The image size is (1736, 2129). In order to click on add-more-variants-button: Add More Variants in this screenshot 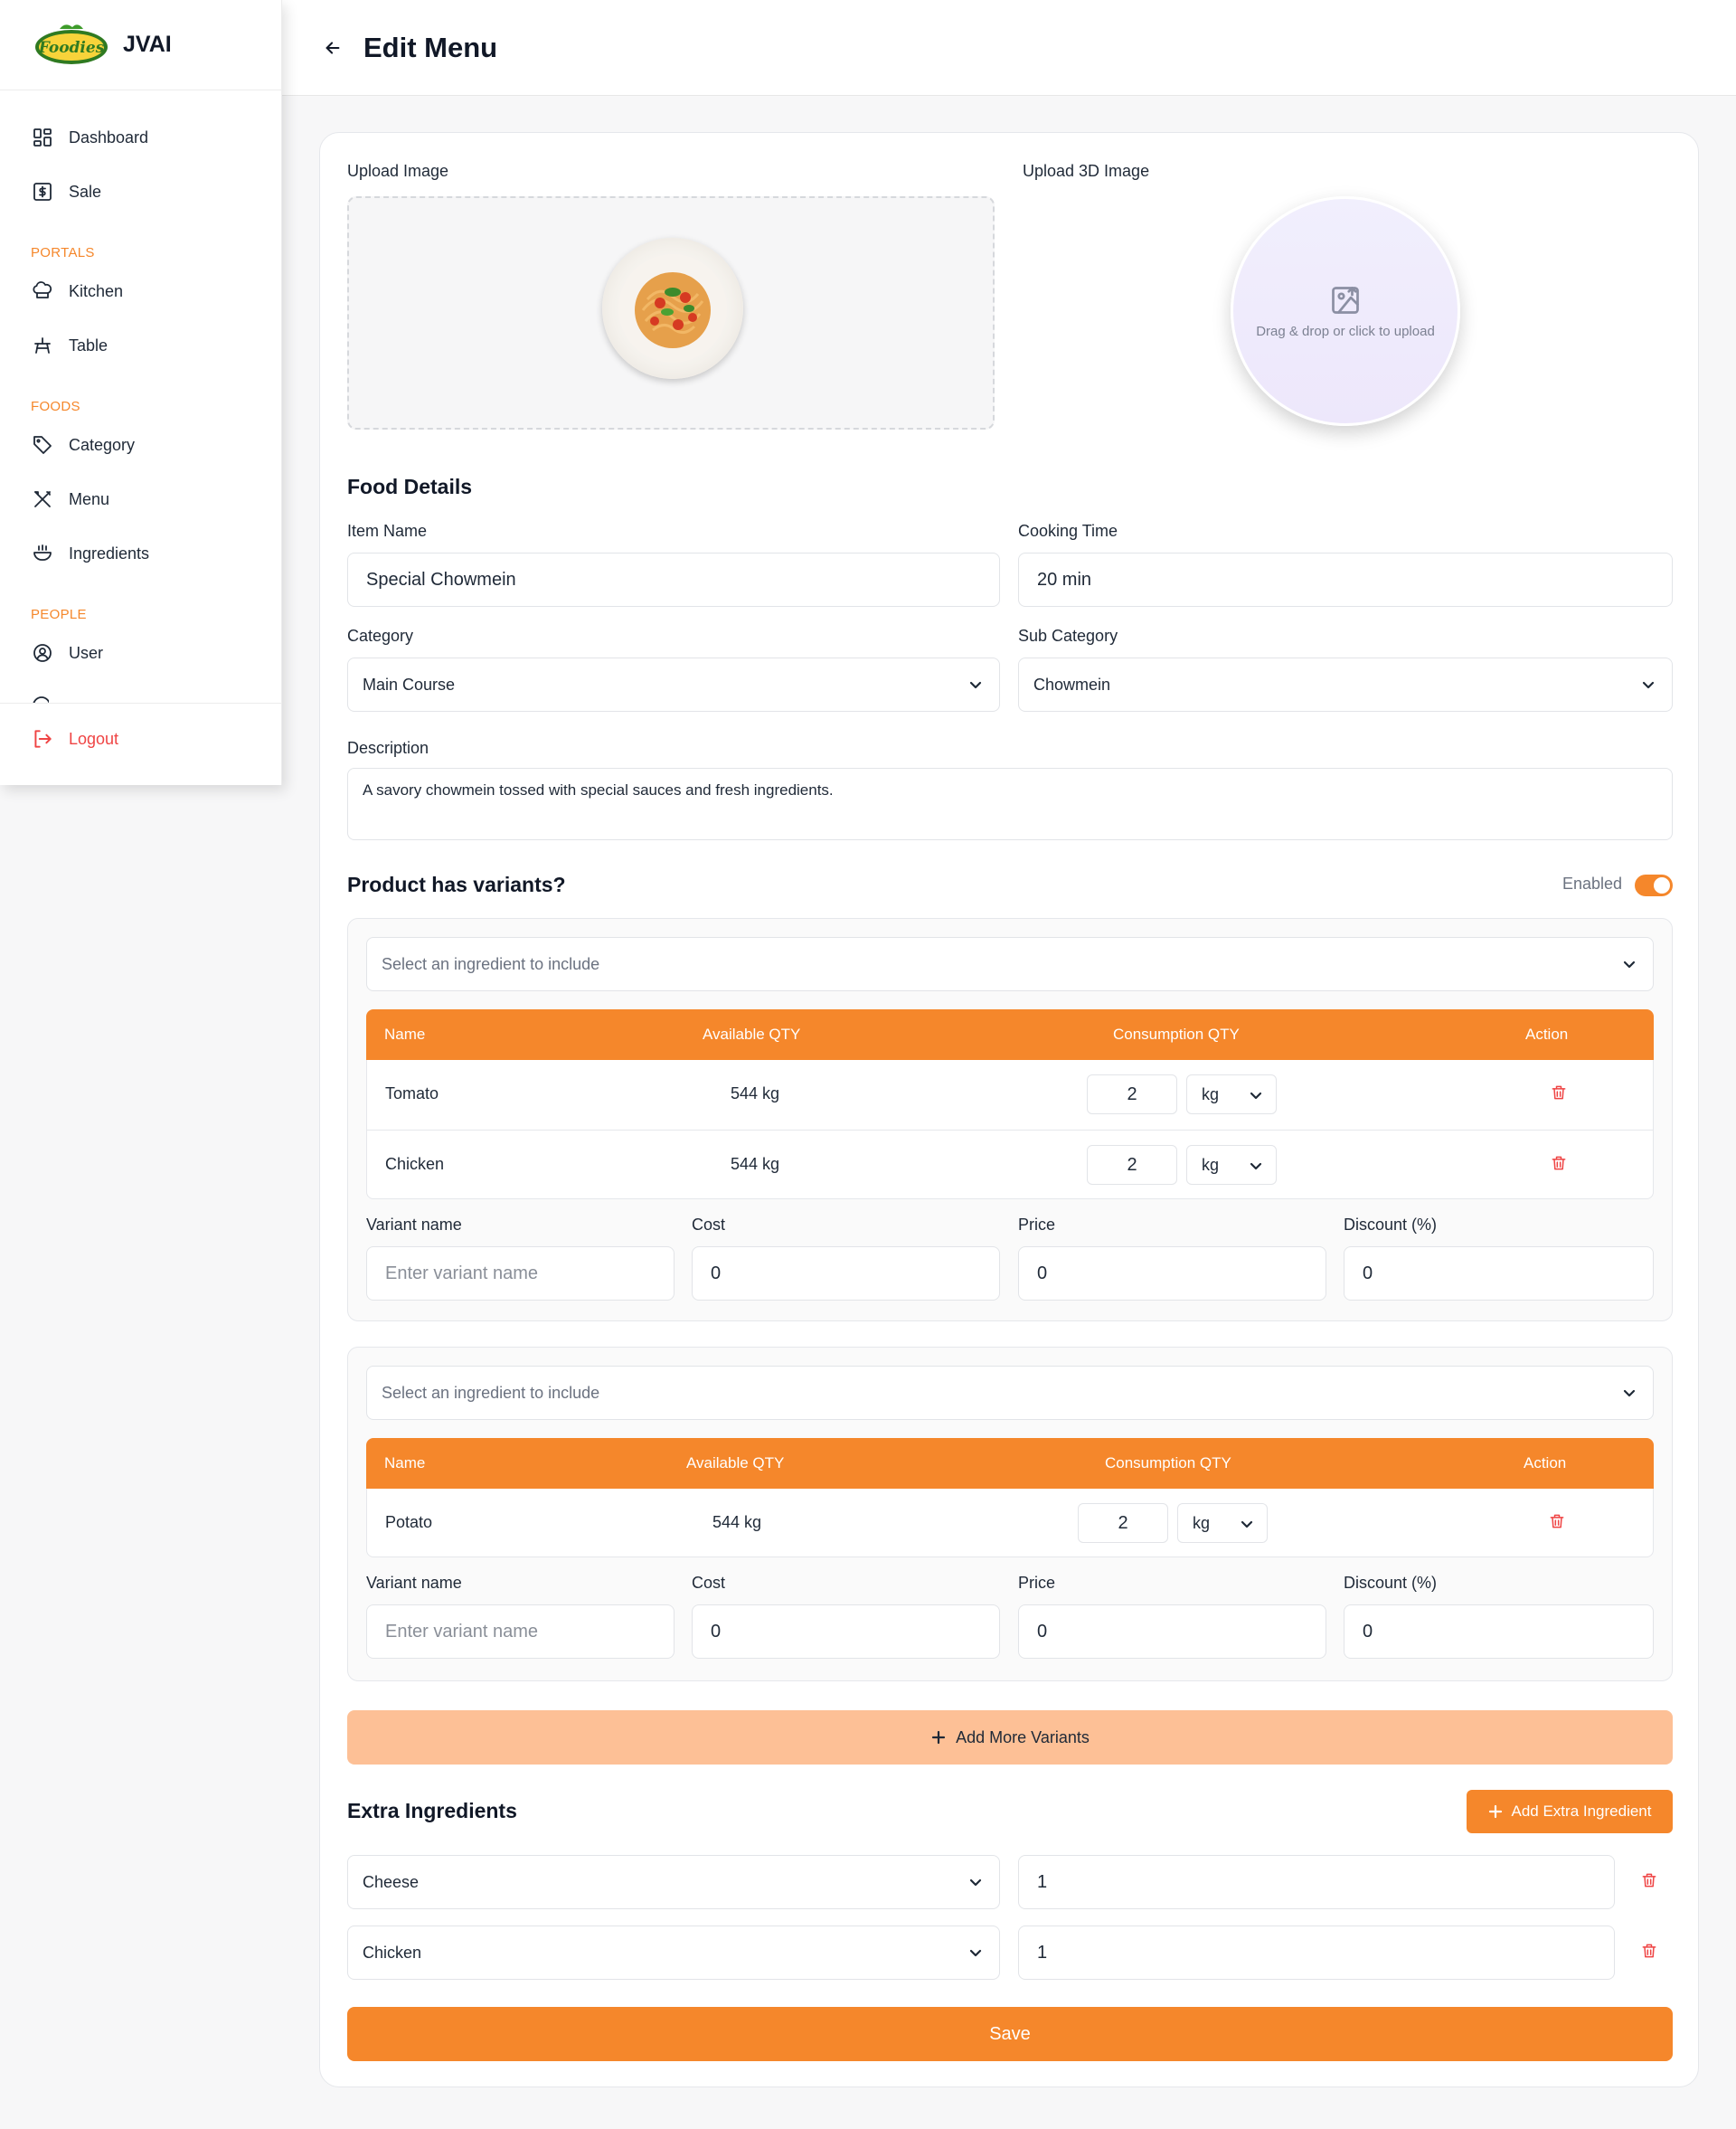, I will do `click(1010, 1737)`.